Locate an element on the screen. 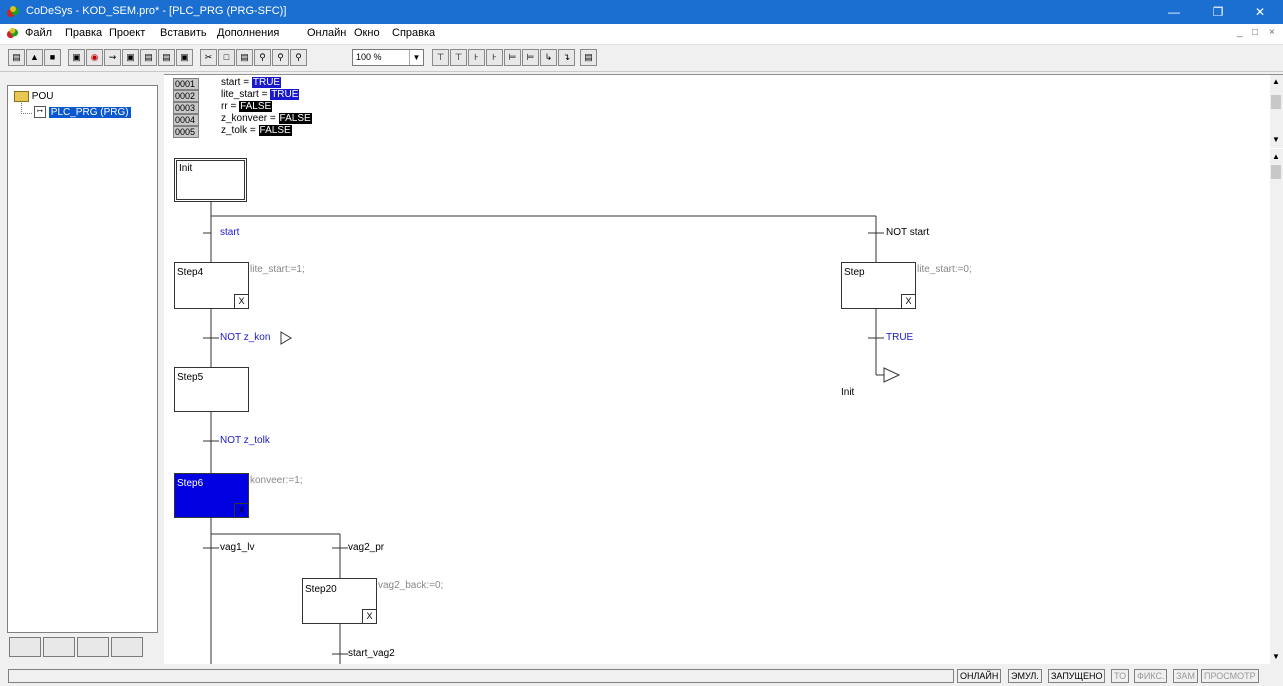 The image size is (1283, 686). menu-file: Файл is located at coordinates (38, 33).